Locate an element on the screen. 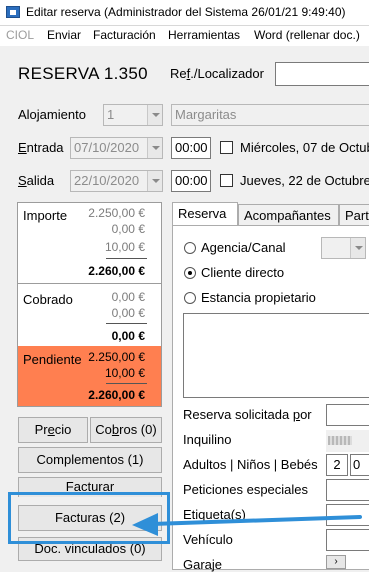 Image resolution: width=369 pixels, height=572 pixels. tab-acompanantes: Acompañantes is located at coordinates (288, 215).